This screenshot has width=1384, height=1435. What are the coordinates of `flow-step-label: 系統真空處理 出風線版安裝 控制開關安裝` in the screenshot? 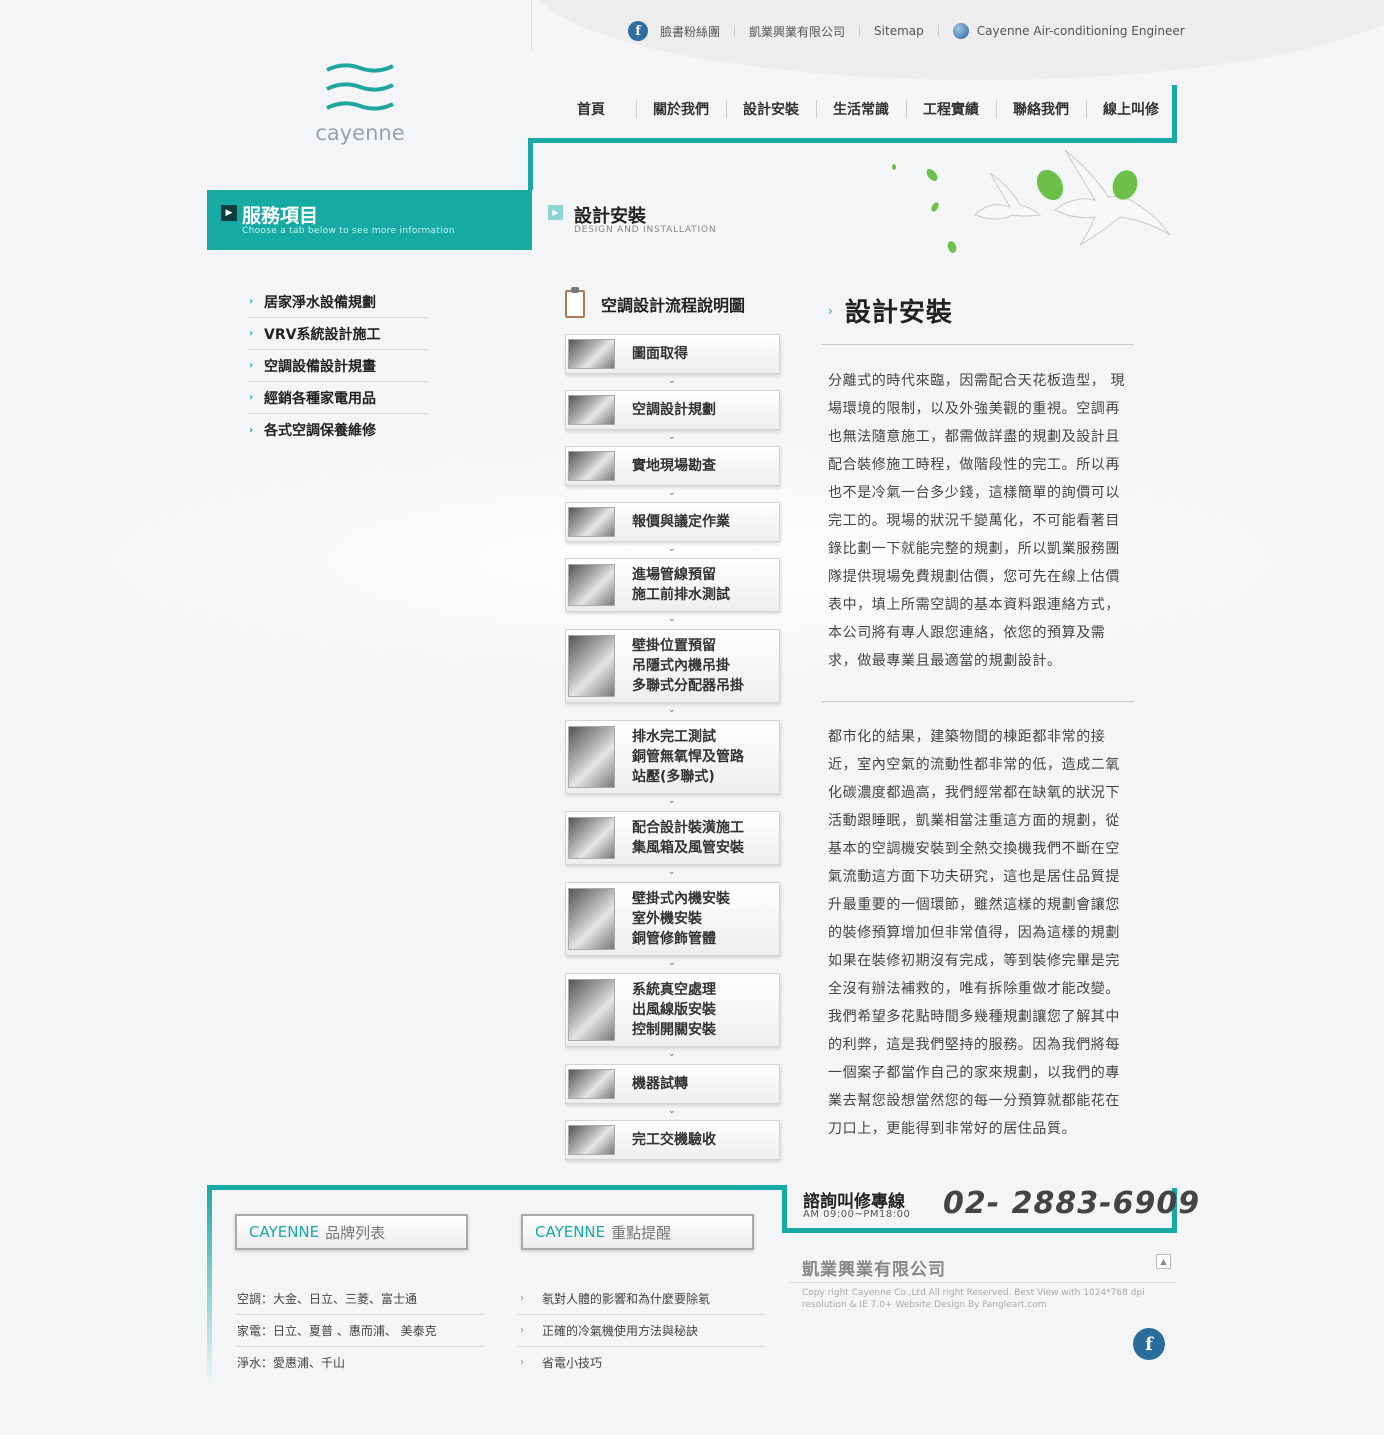 It's located at (674, 1010).